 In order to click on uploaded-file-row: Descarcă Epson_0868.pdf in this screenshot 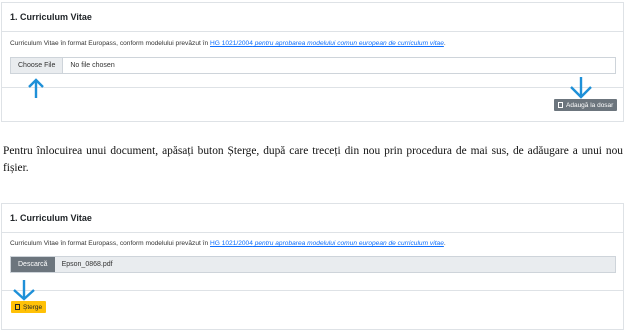, I will do `click(313, 264)`.